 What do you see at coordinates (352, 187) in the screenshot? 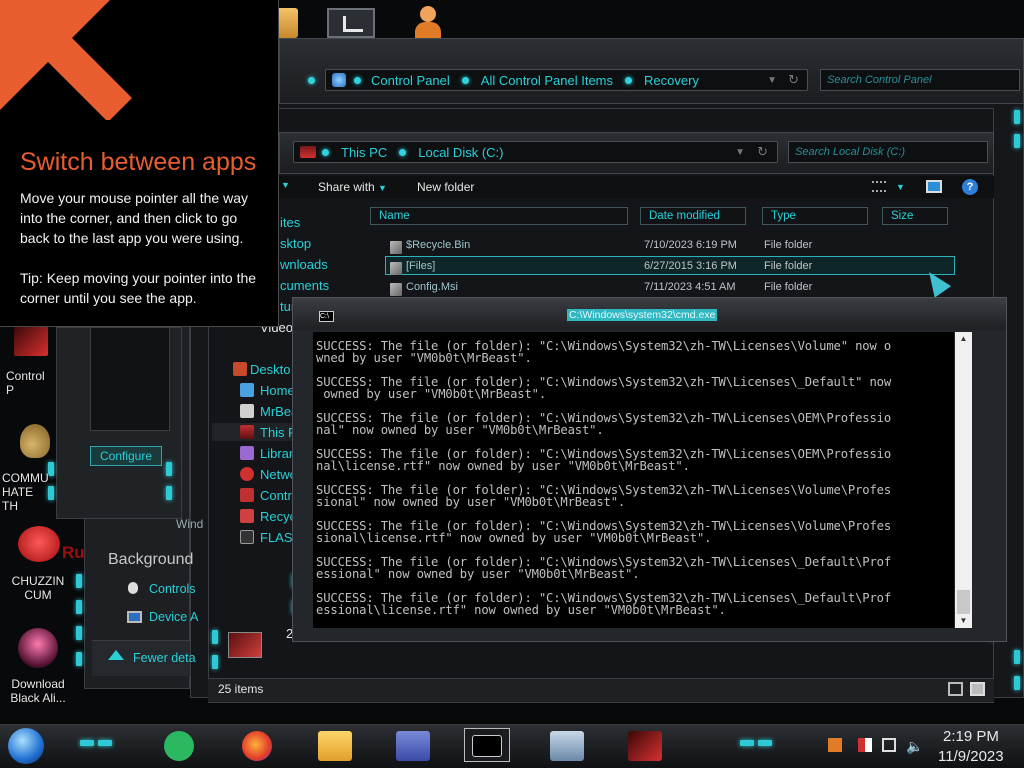
I see `share-with-button: Share with ▼` at bounding box center [352, 187].